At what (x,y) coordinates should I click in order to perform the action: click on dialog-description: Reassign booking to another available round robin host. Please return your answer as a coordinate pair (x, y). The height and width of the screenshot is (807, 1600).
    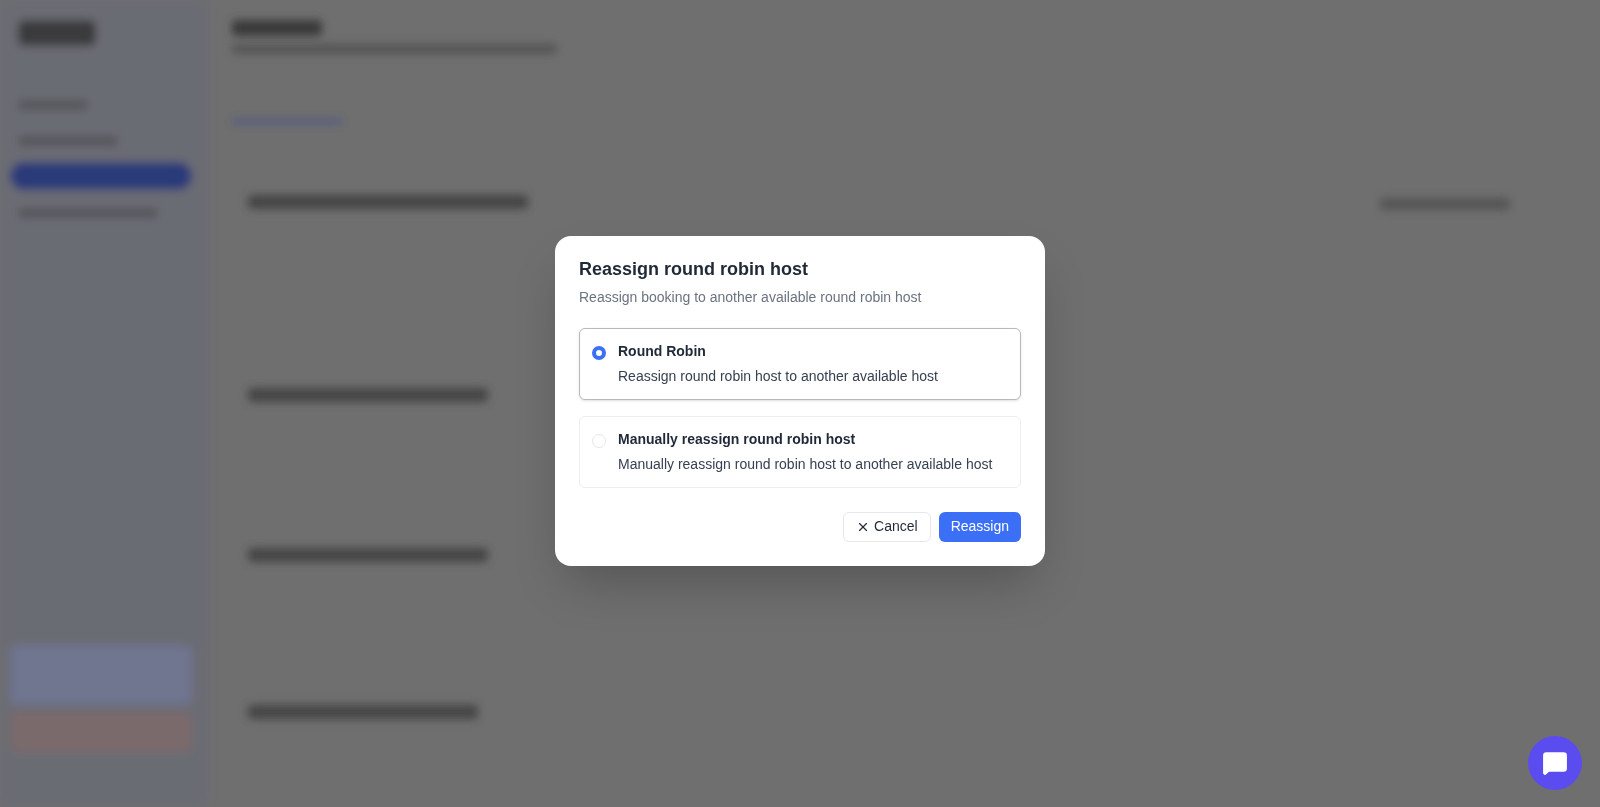
    Looking at the image, I should click on (751, 297).